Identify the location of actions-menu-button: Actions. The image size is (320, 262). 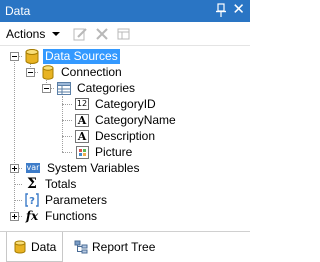
(25, 34).